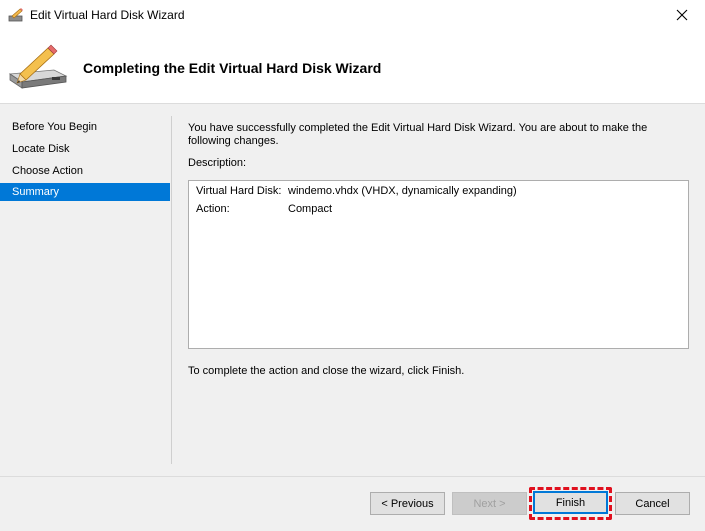 This screenshot has width=705, height=531. Describe the element at coordinates (213, 209) in the screenshot. I see `summary-key: Action:` at that location.